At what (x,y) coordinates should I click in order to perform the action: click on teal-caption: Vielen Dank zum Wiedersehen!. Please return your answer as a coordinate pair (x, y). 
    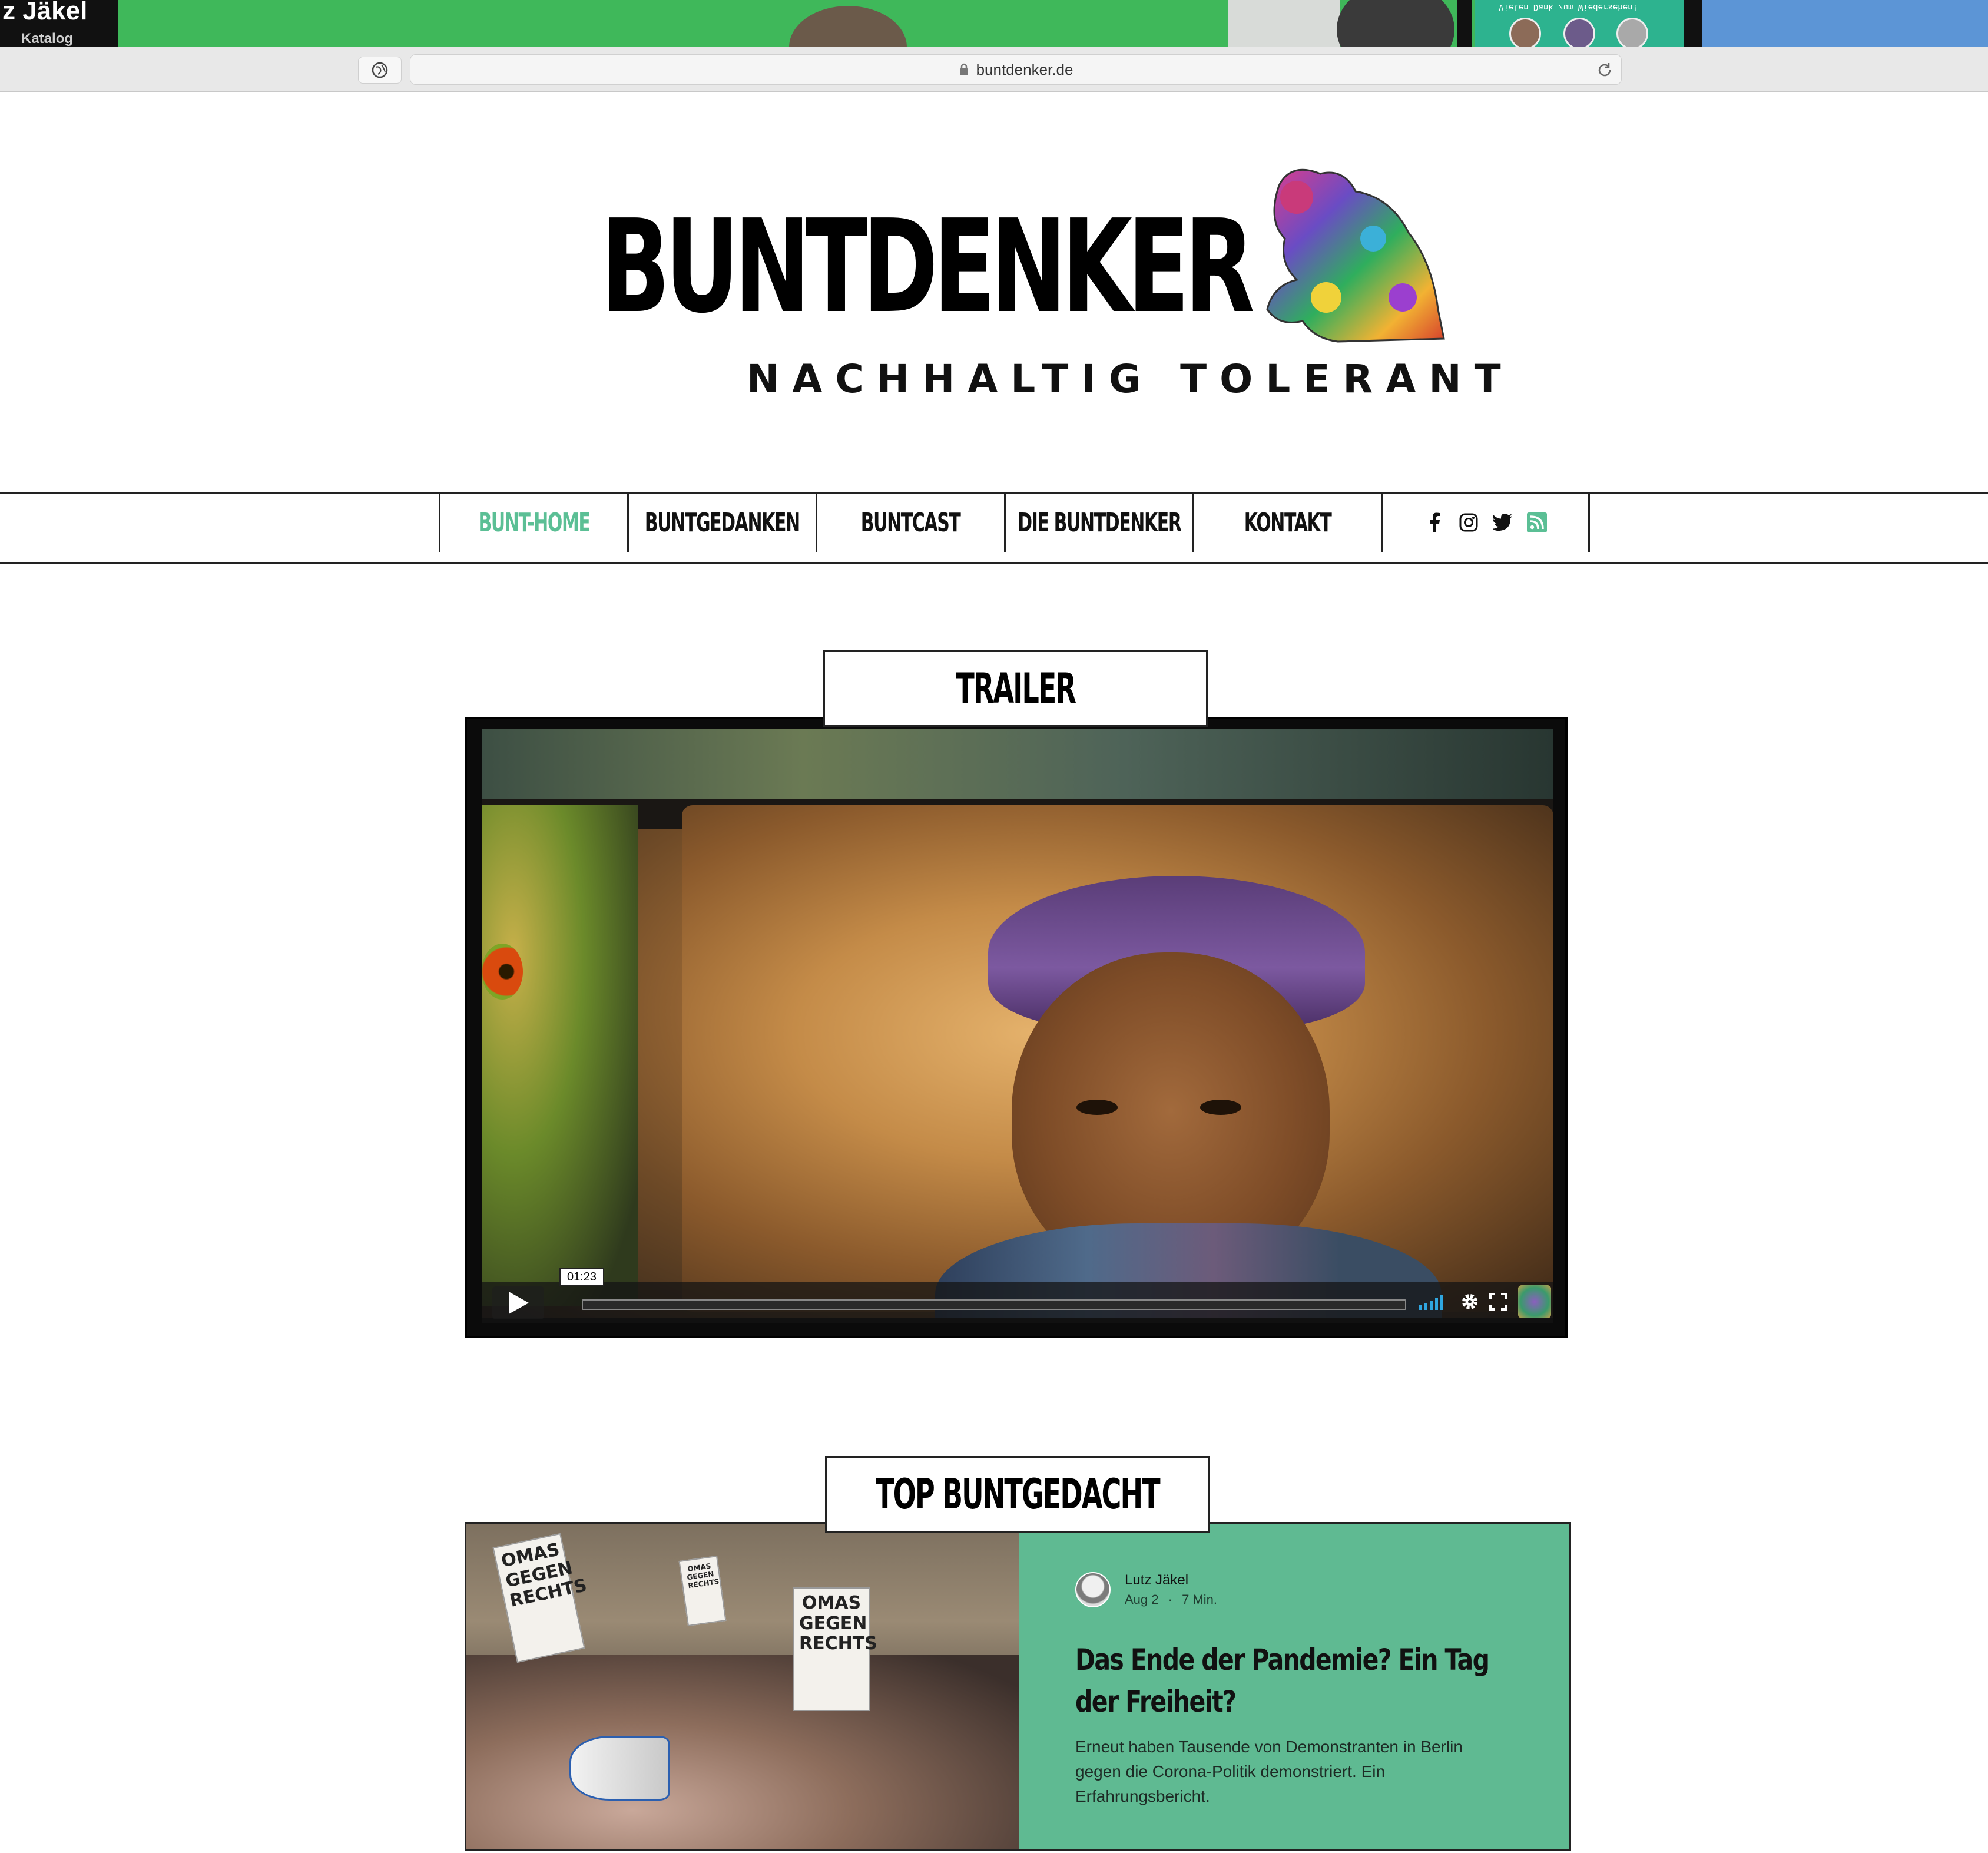
    Looking at the image, I should click on (1568, 7).